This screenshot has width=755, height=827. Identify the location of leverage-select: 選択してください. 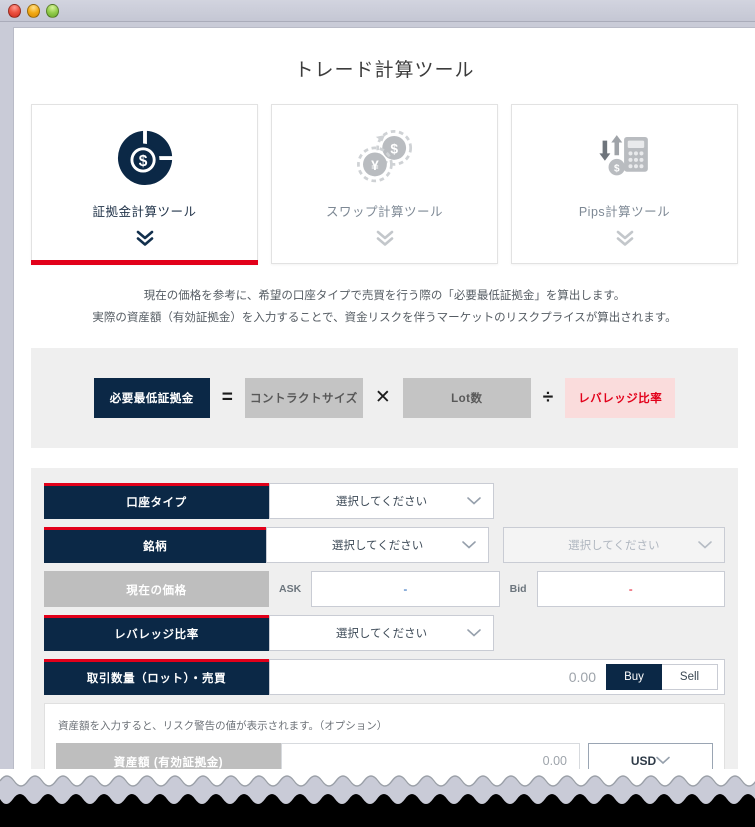
(381, 632).